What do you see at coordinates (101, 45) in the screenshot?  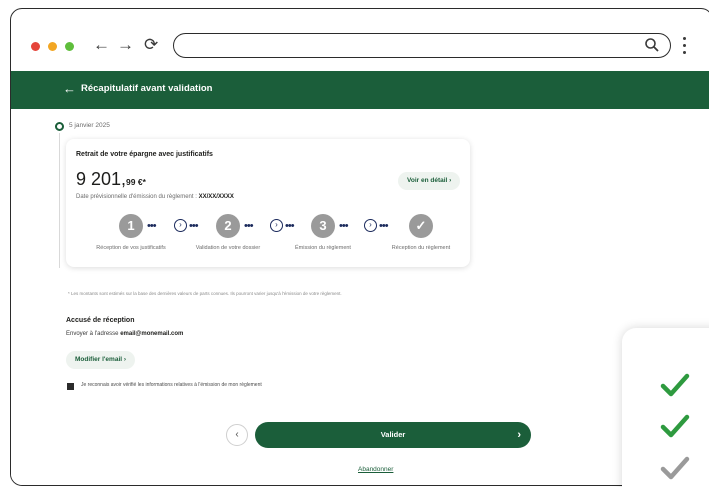 I see `browser-back-icon: ←` at bounding box center [101, 45].